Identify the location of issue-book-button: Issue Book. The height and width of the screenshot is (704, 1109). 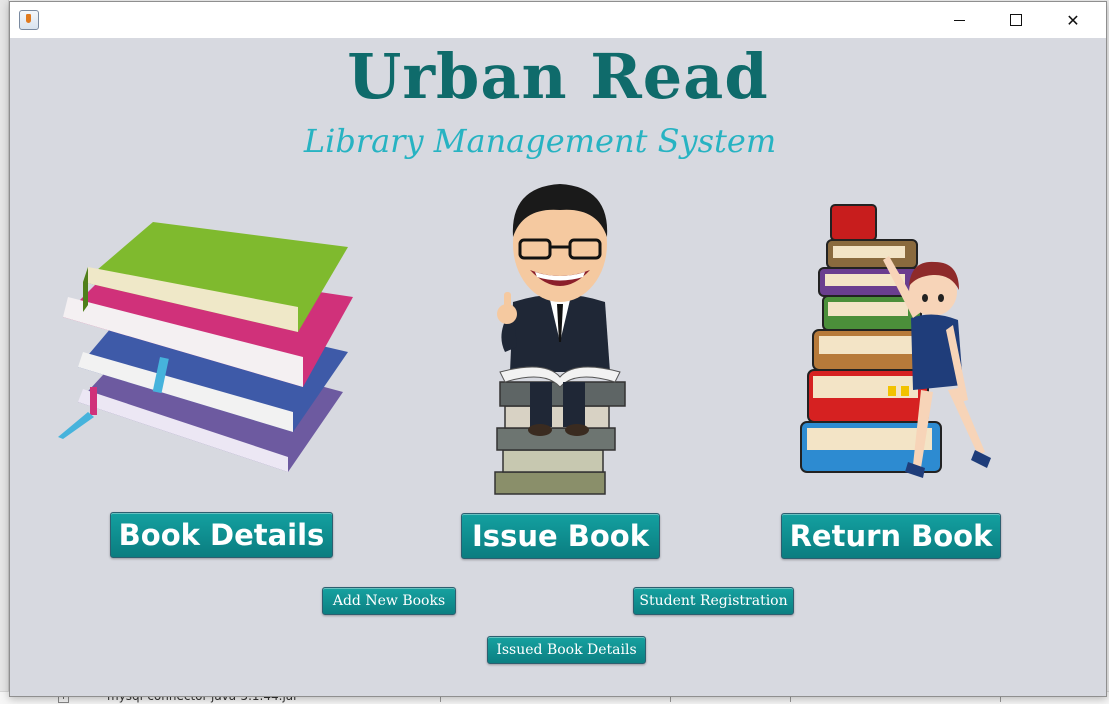
(560, 536).